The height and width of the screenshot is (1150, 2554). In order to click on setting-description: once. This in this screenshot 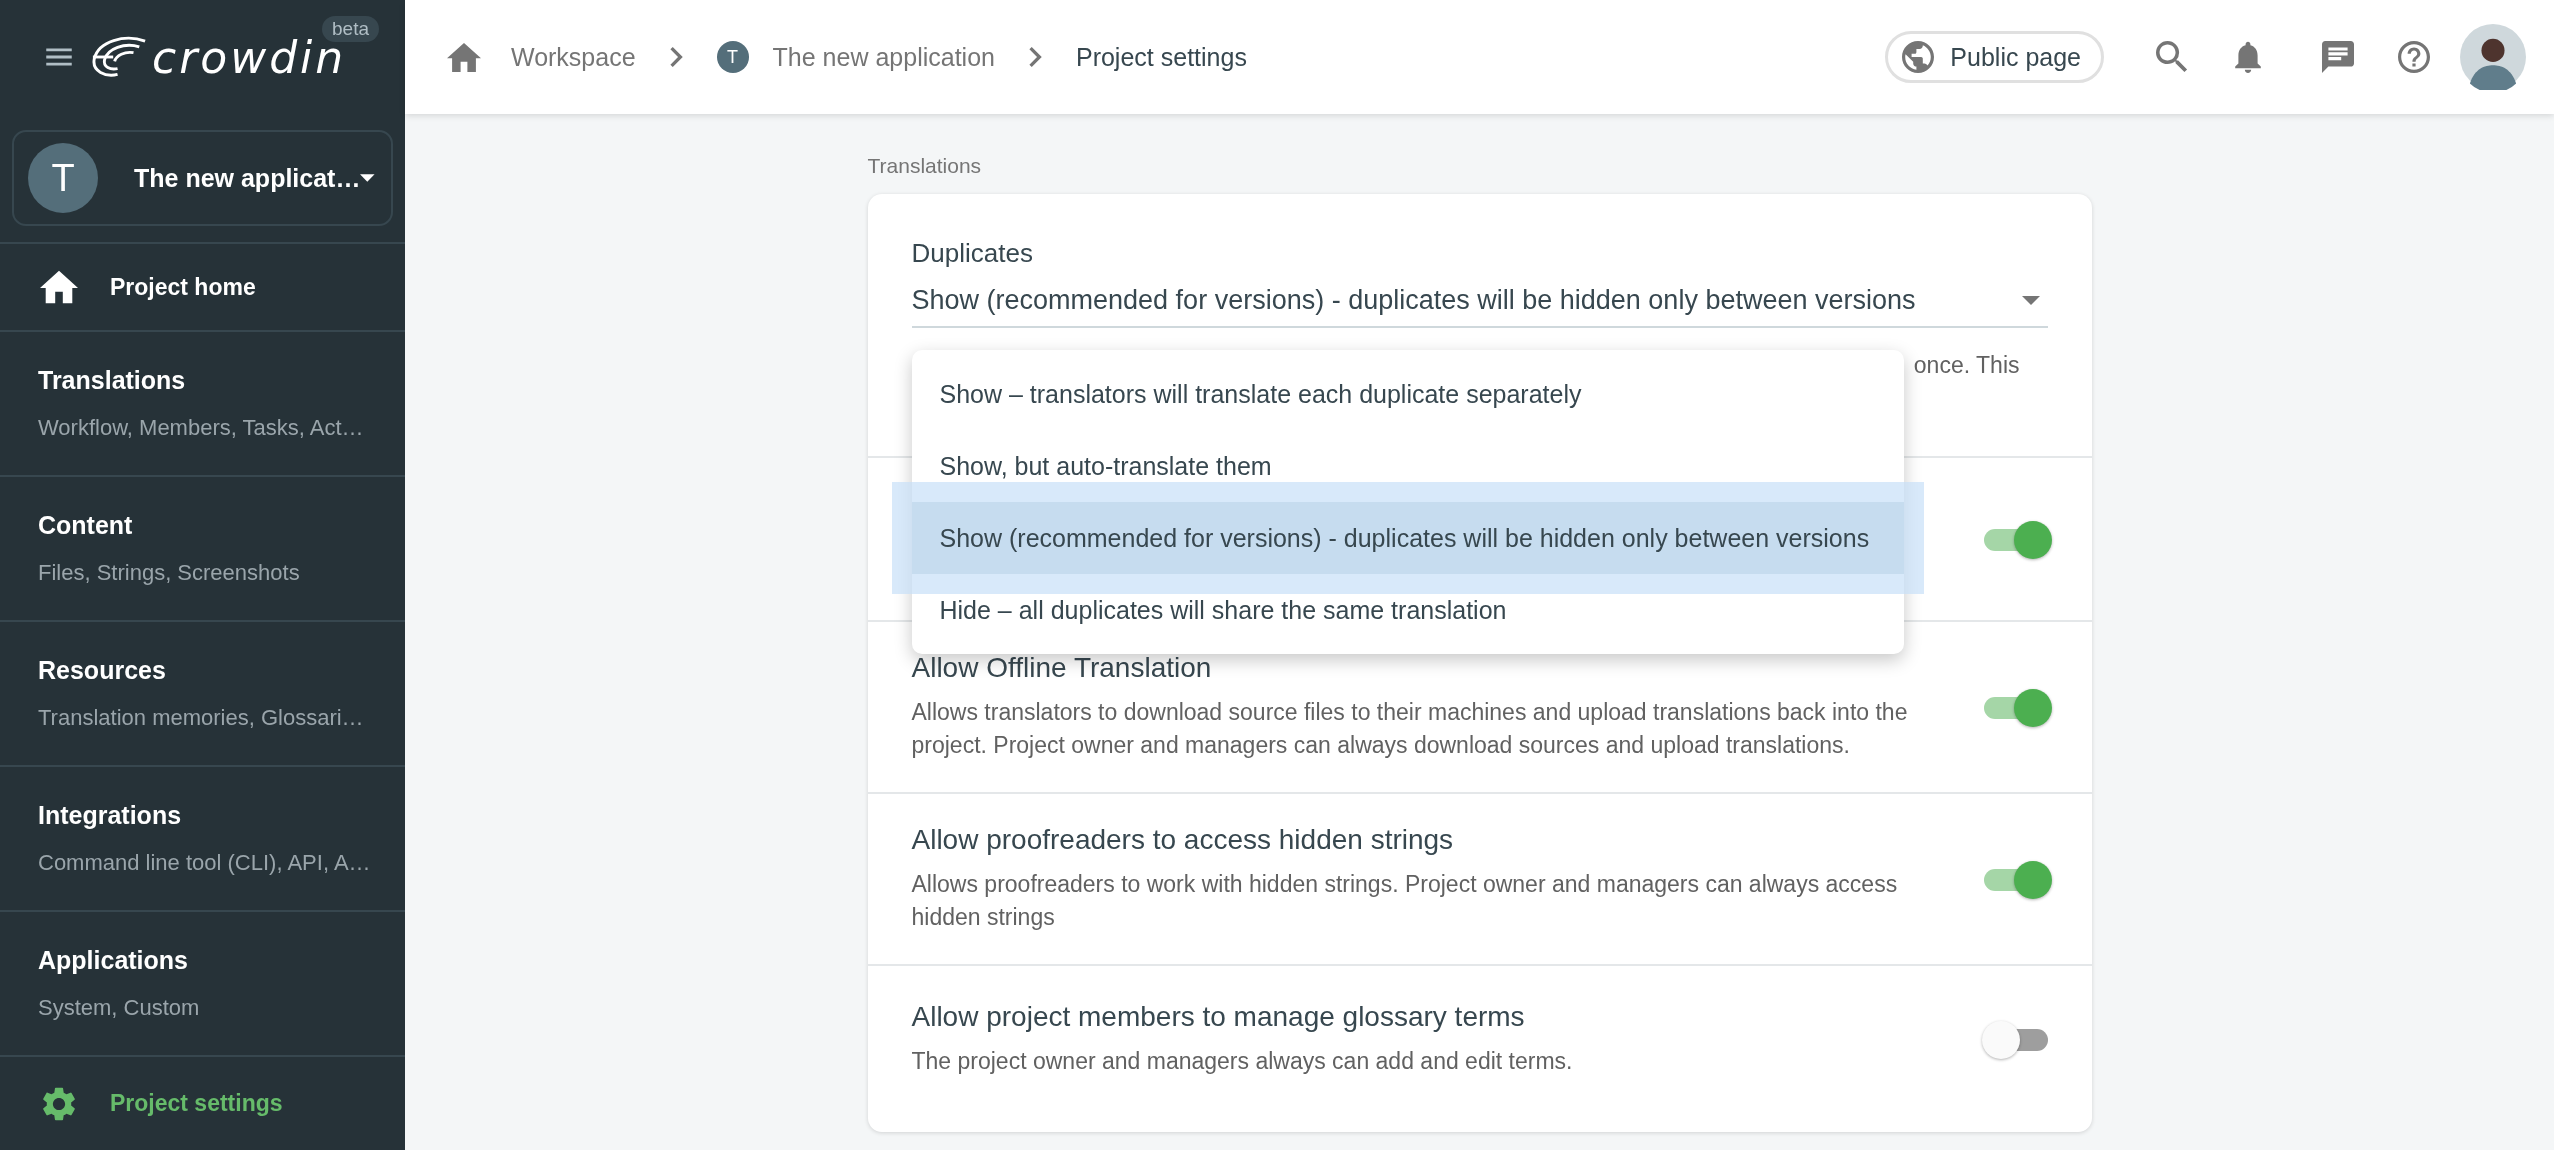, I will do `click(1966, 365)`.